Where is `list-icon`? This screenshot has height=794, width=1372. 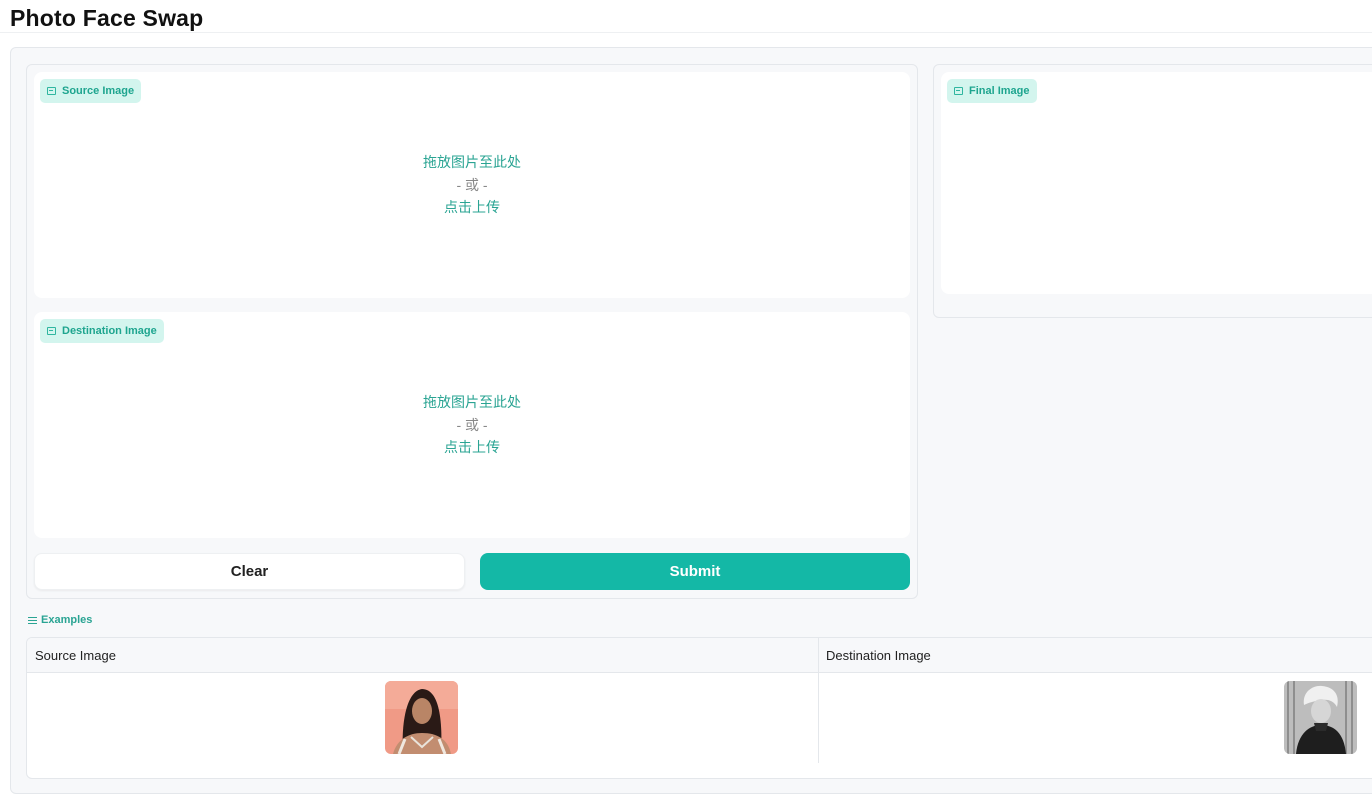
list-icon is located at coordinates (32, 620).